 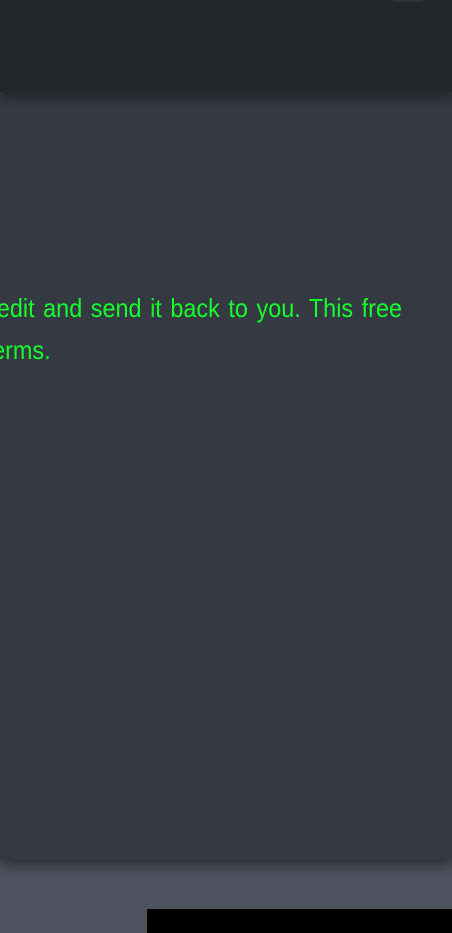 What do you see at coordinates (299, 921) in the screenshot?
I see `bottom-black-block` at bounding box center [299, 921].